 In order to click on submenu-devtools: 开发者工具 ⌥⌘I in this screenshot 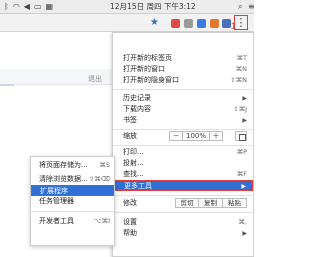, I will do `click(72, 221)`.